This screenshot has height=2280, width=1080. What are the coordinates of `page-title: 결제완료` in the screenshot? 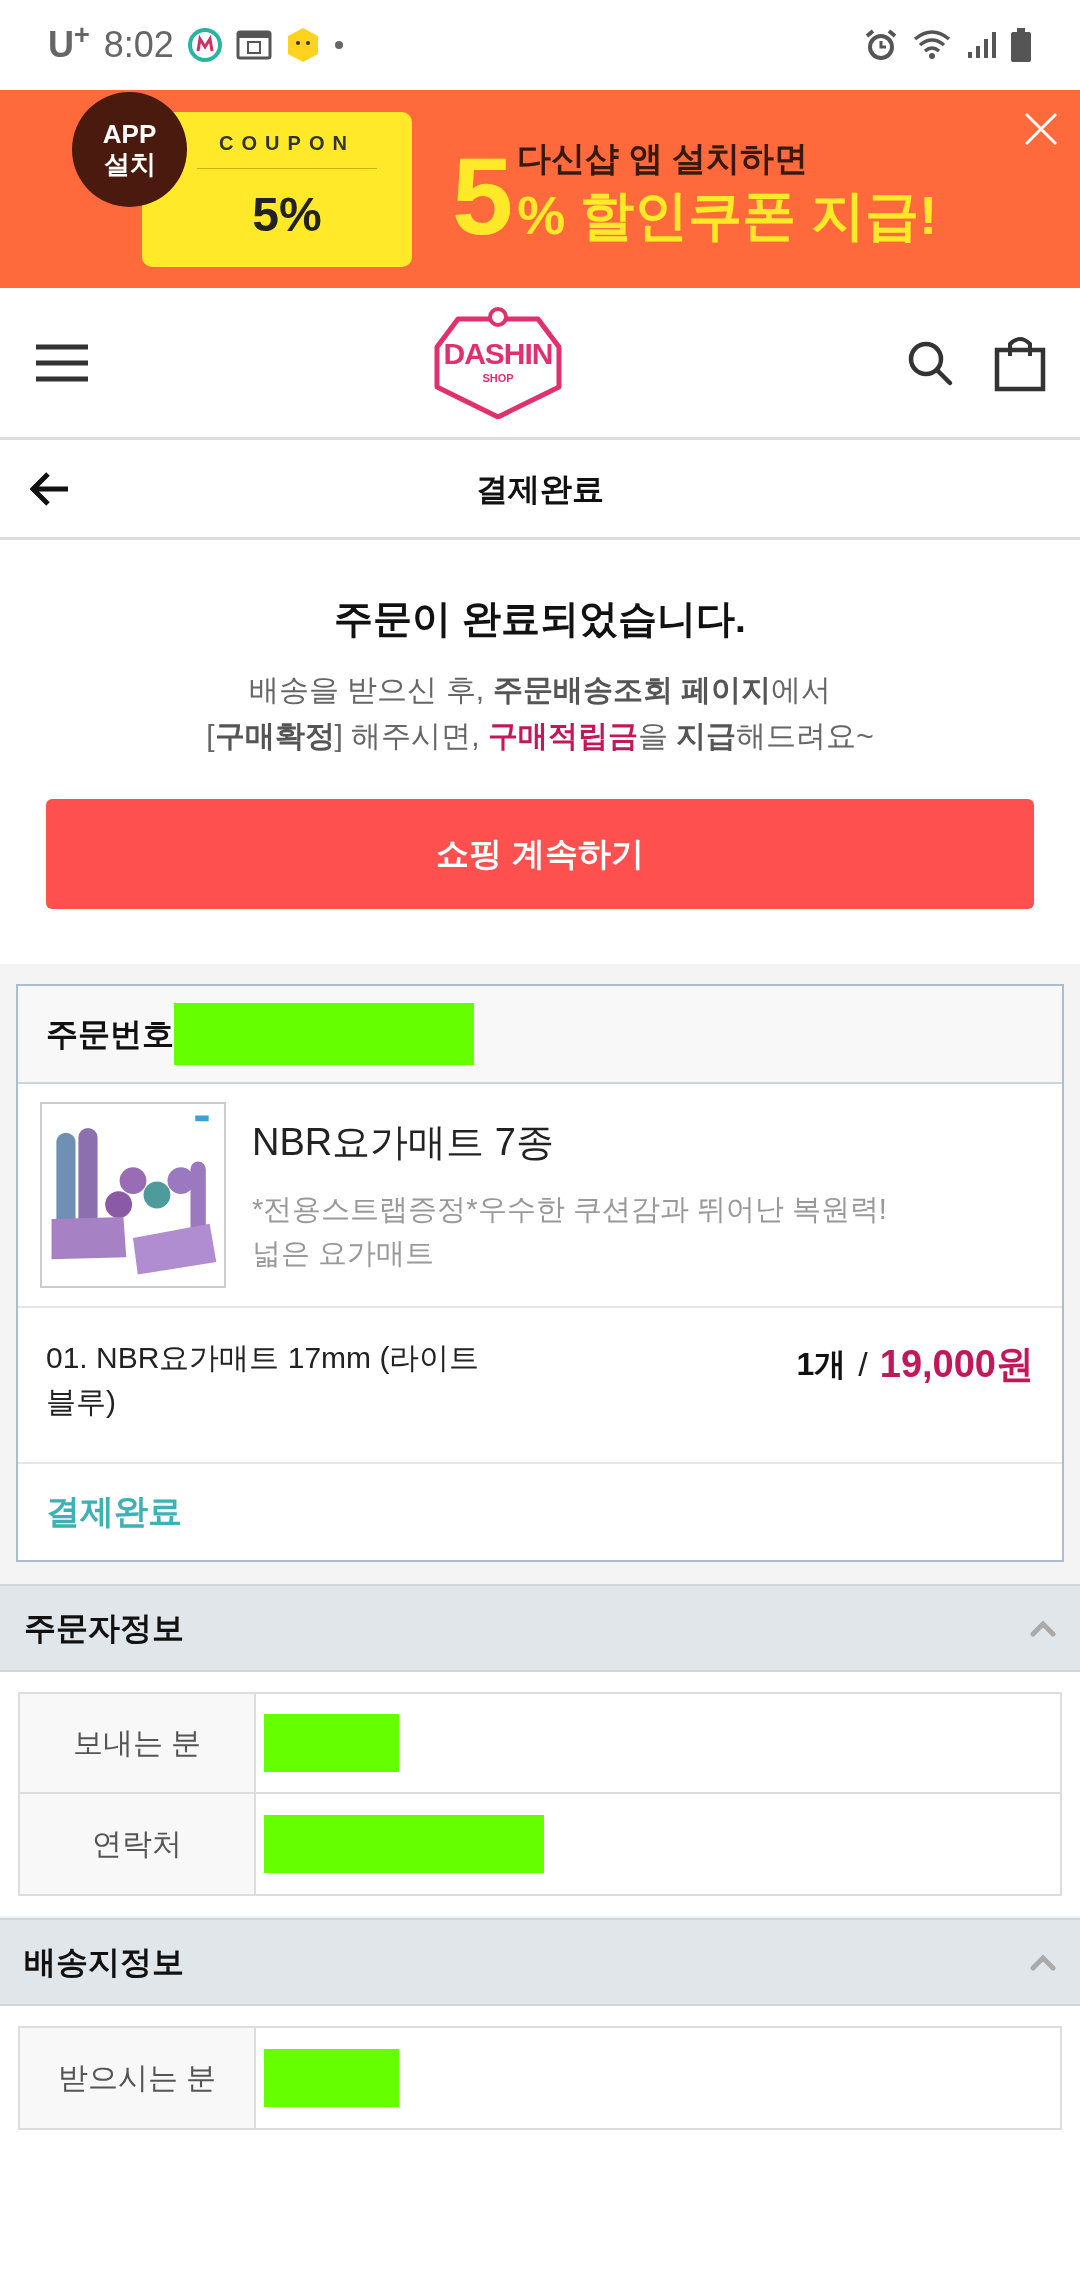 It's located at (540, 489).